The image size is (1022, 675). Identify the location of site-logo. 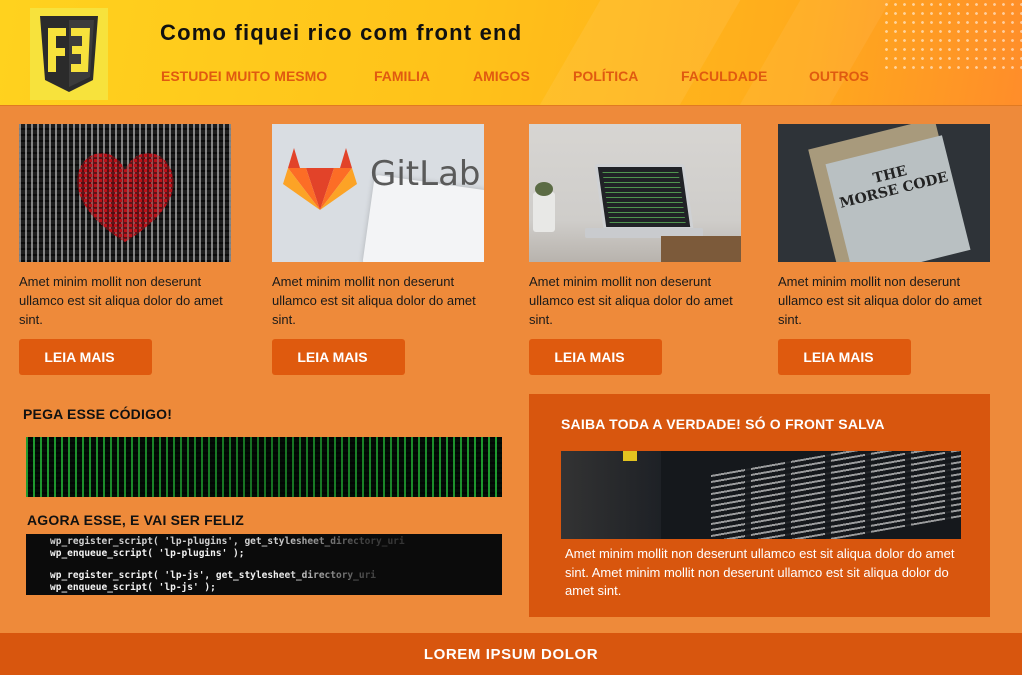
(69, 54).